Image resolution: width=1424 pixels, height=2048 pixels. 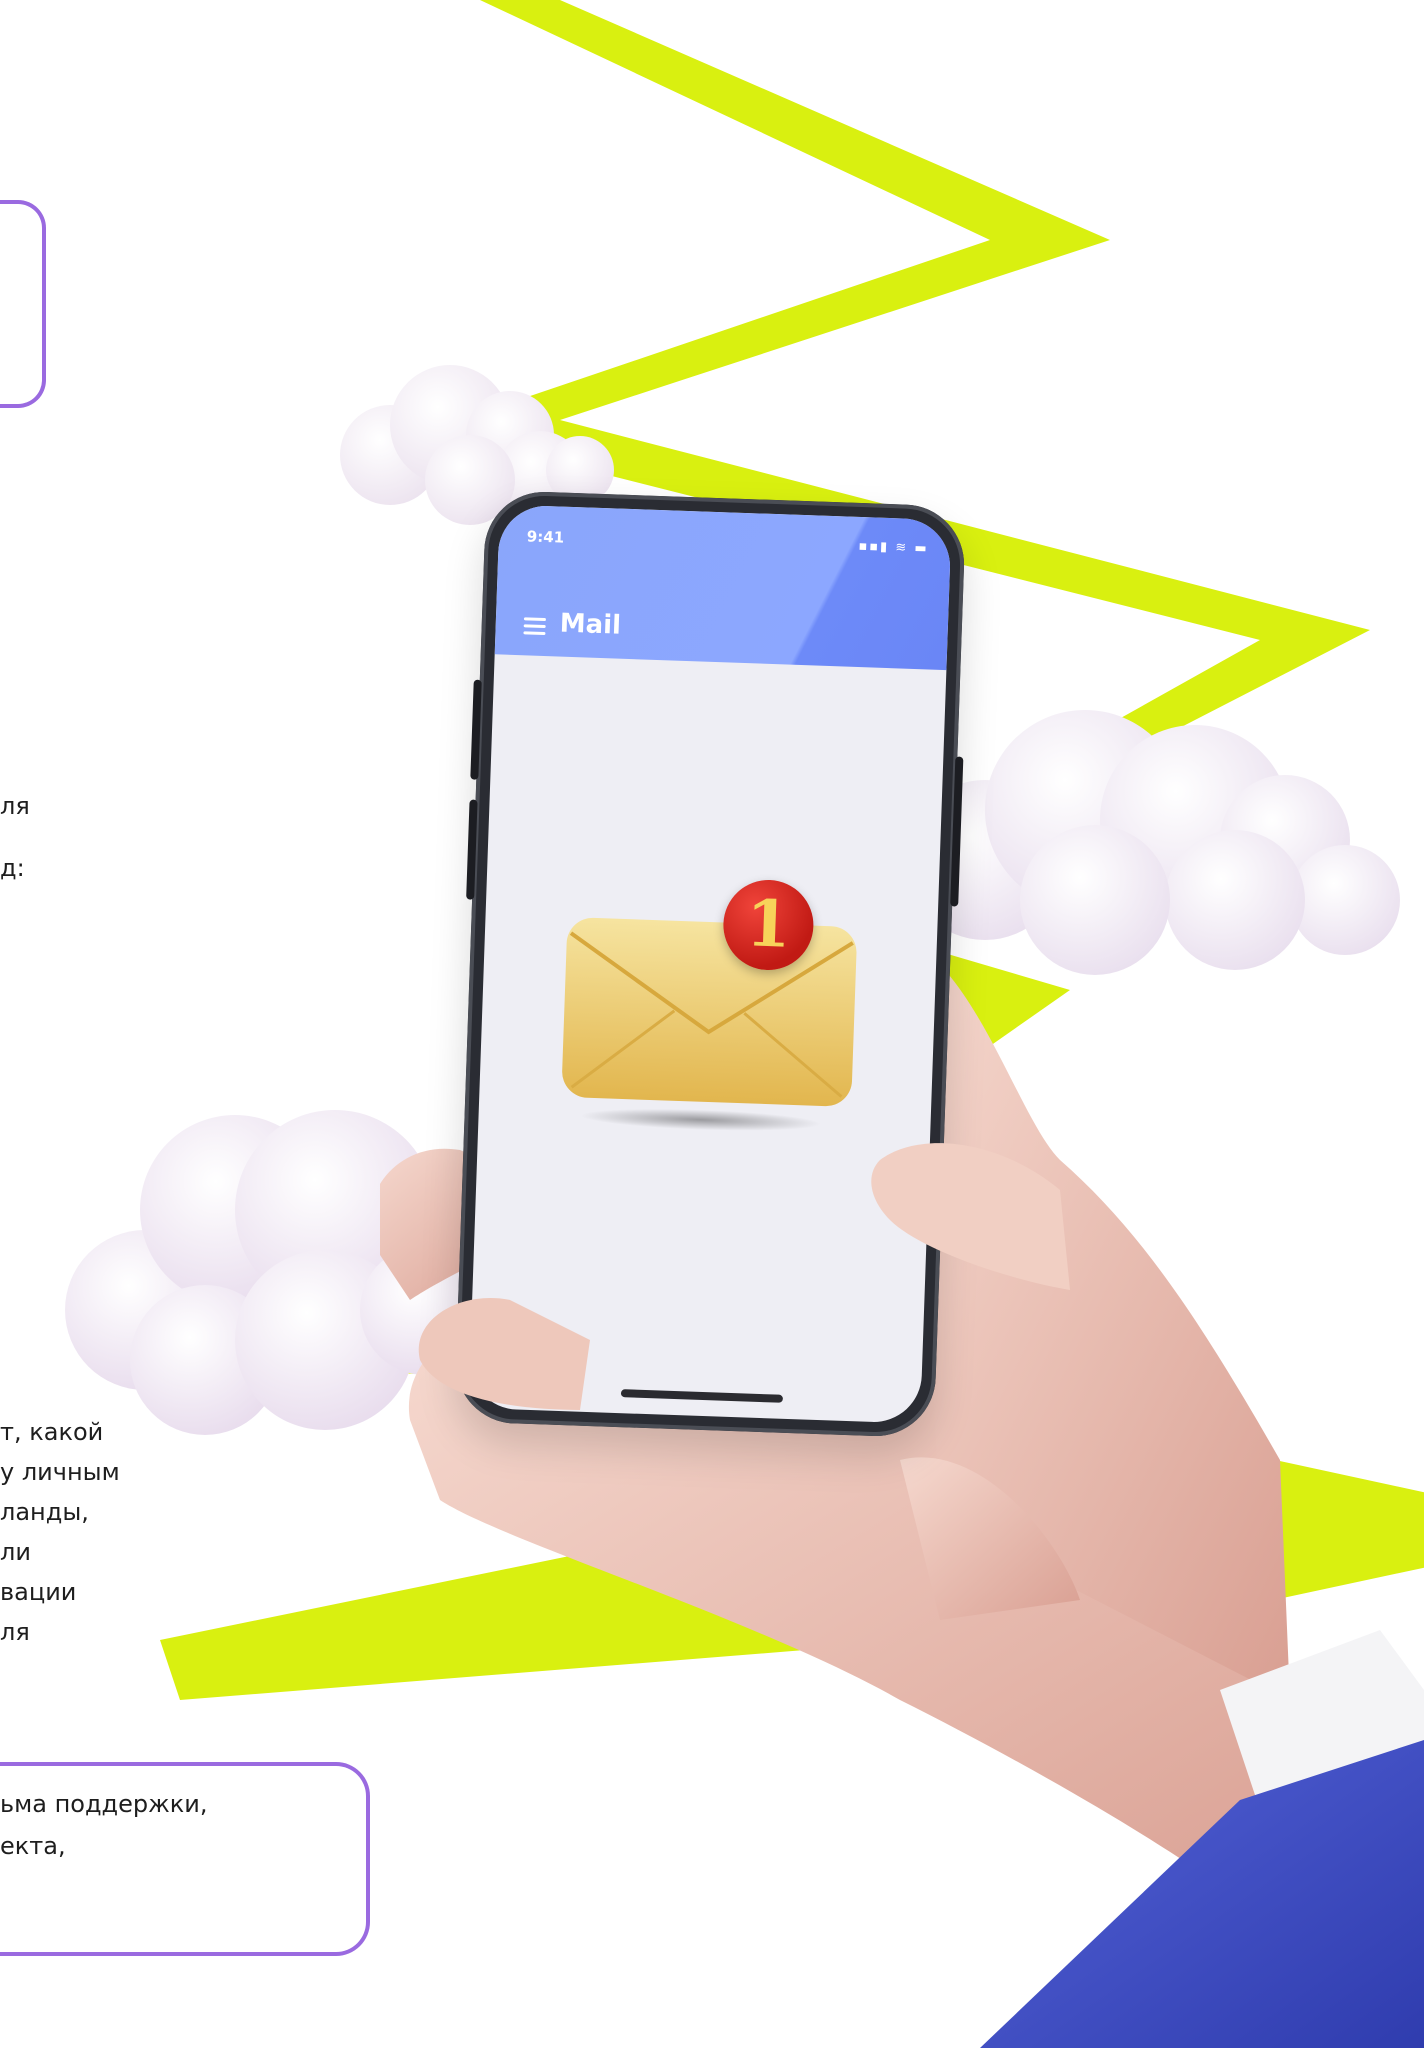 What do you see at coordinates (709, 1022) in the screenshot?
I see `envelope-icon` at bounding box center [709, 1022].